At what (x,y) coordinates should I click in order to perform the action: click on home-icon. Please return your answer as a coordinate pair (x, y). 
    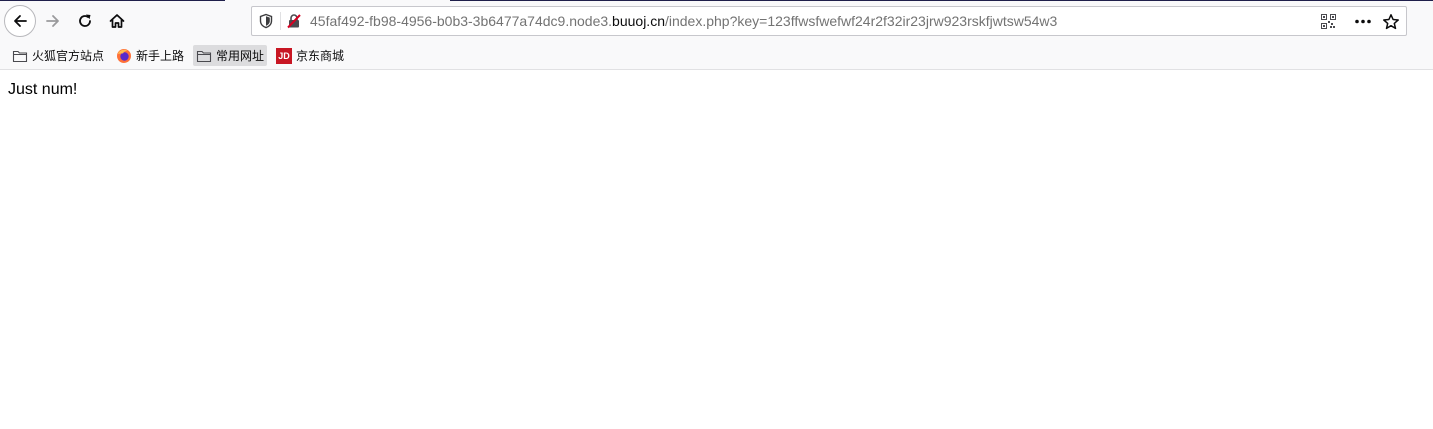
    Looking at the image, I should click on (117, 21).